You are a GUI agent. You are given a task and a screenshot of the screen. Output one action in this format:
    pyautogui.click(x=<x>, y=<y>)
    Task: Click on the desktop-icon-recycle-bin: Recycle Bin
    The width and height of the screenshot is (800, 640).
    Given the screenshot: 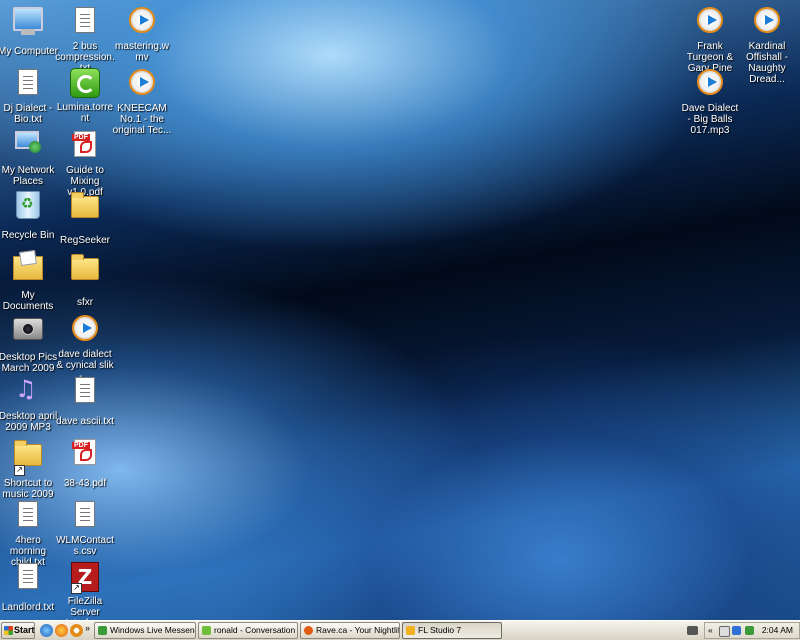 What is the action you would take?
    pyautogui.click(x=29, y=215)
    